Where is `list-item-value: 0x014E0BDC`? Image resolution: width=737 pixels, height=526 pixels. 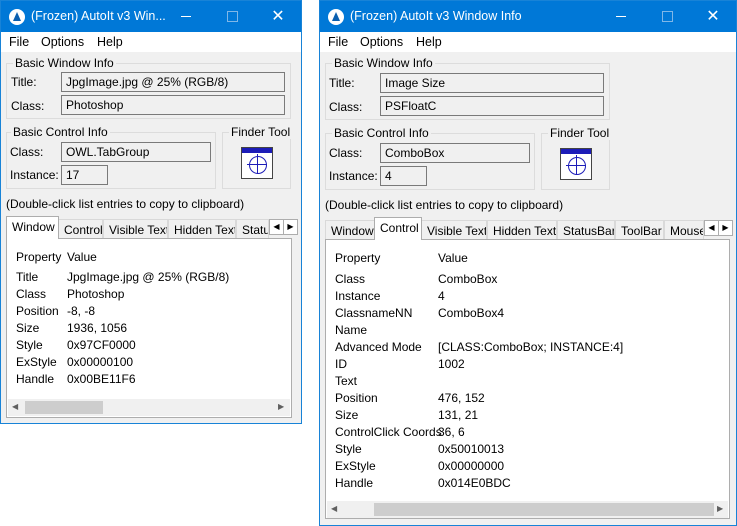 list-item-value: 0x014E0BDC is located at coordinates (474, 483).